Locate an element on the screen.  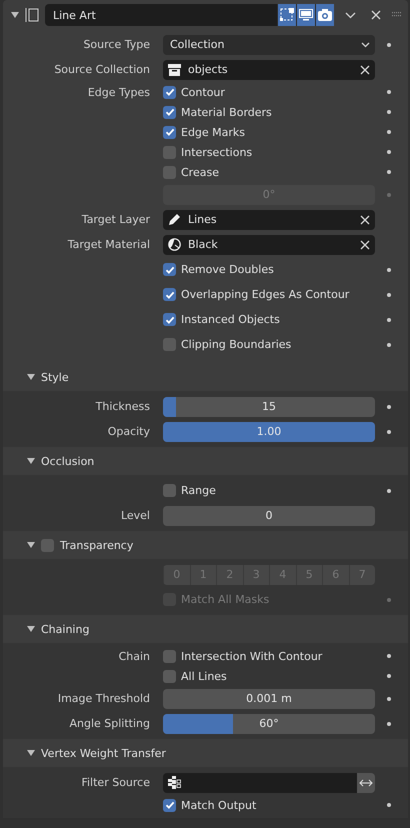
checkbox: Intersections is located at coordinates (207, 152).